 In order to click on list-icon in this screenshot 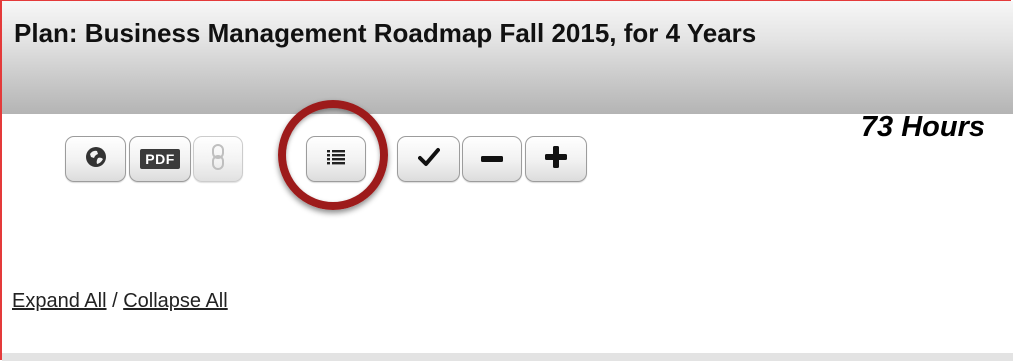, I will do `click(336, 159)`.